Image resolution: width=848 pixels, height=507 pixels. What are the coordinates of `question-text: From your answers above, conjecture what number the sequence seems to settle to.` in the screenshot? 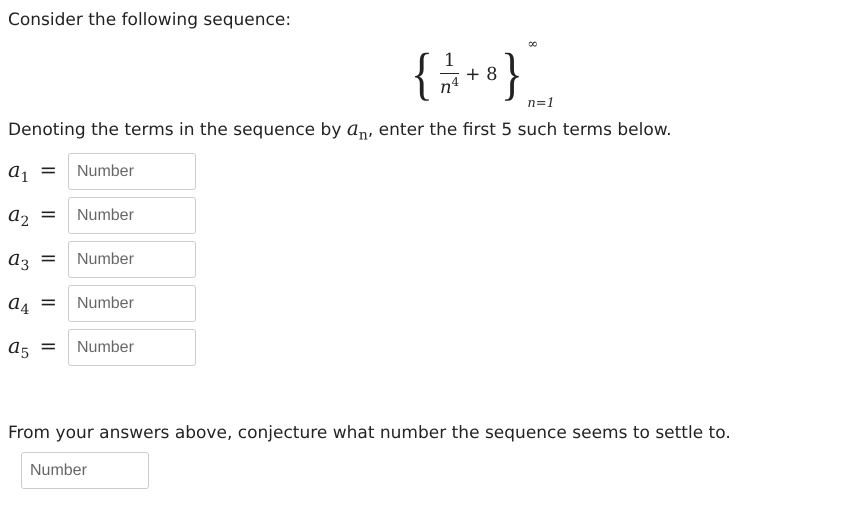 It's located at (370, 434).